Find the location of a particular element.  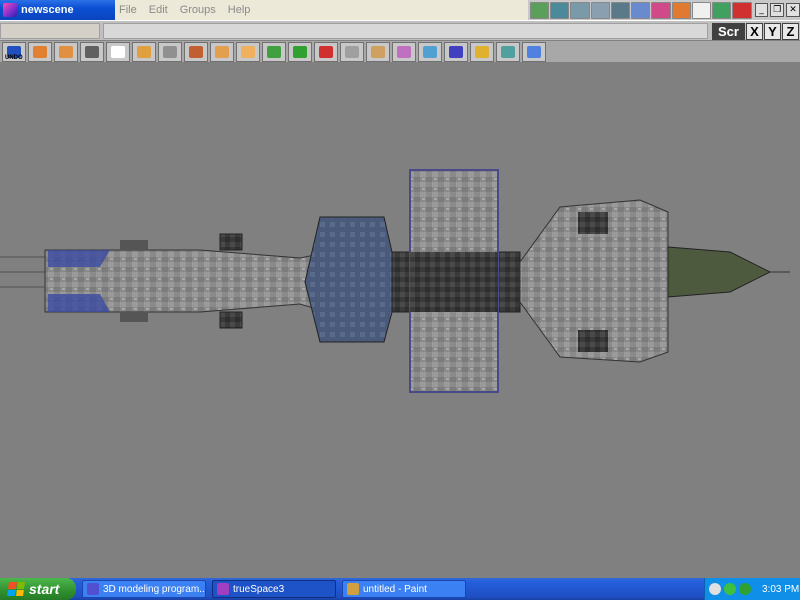

menu-edit: Edit is located at coordinates (158, 10).